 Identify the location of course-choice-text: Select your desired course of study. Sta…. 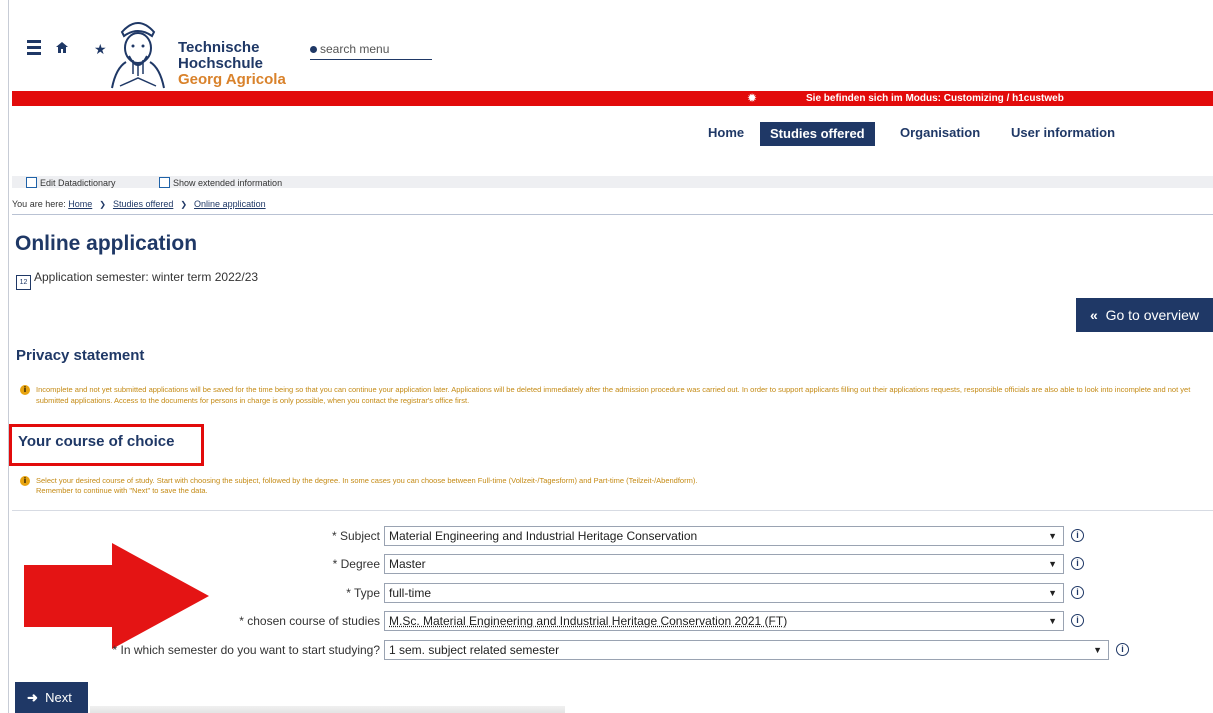
(586, 486).